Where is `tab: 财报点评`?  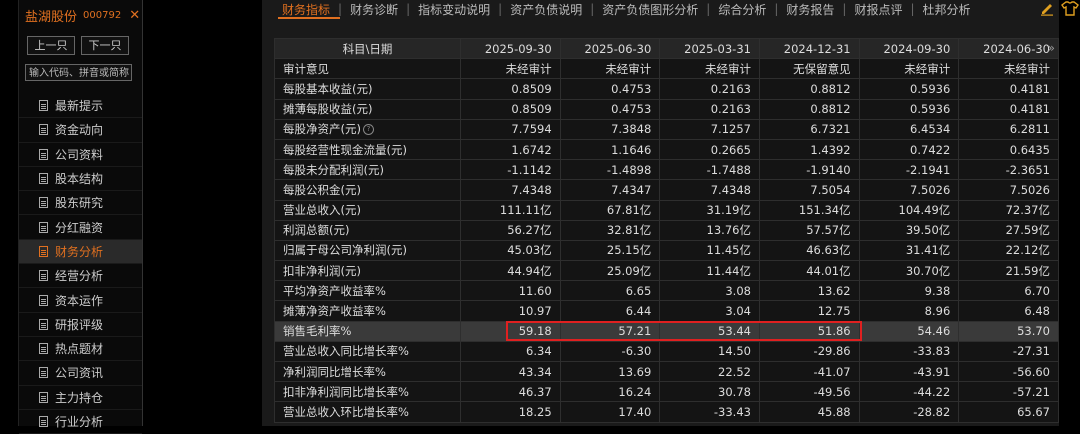
tab: 财报点评 is located at coordinates (878, 9).